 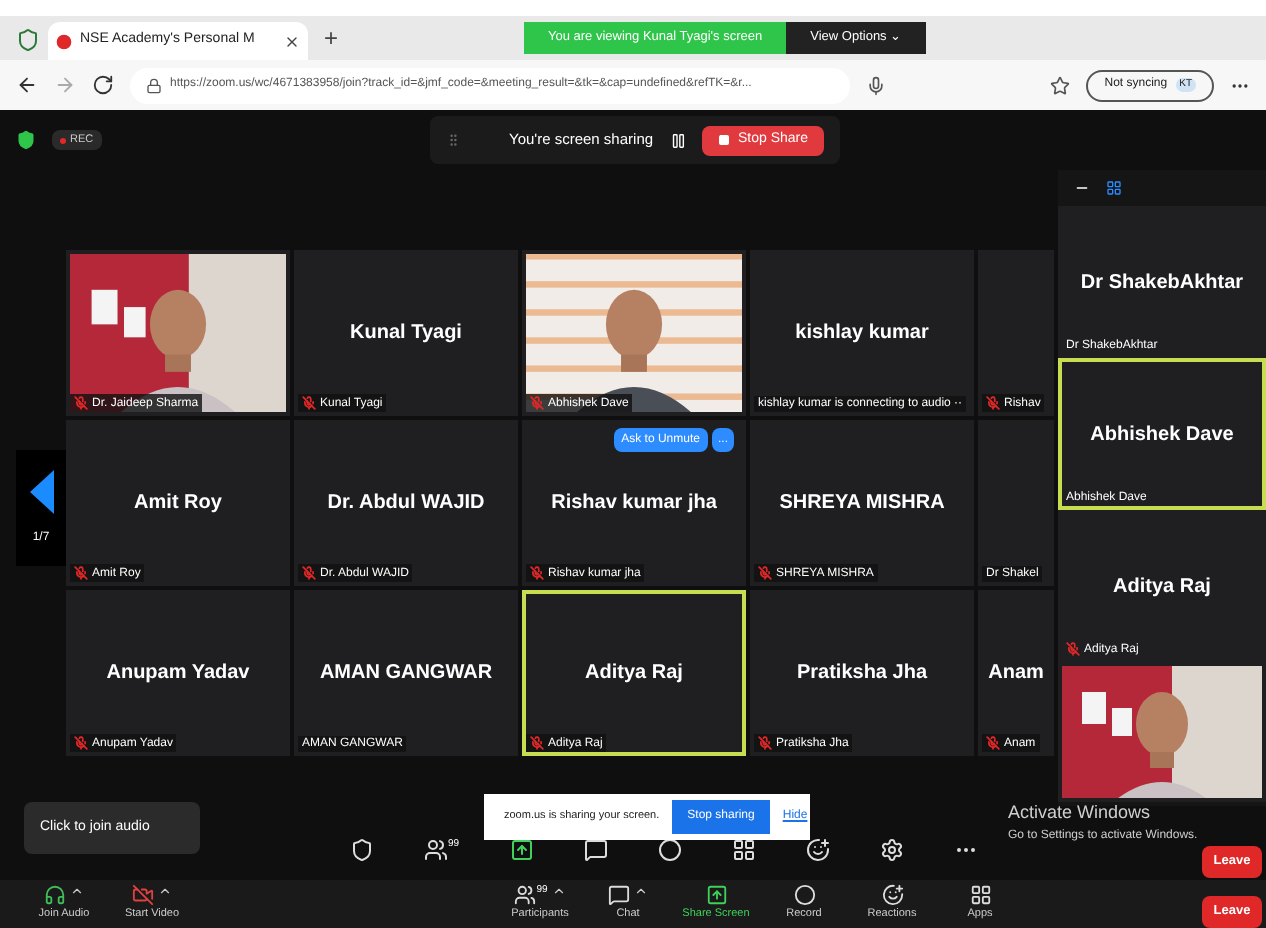 I want to click on participant-name: kishlay kumar, so click(x=862, y=334).